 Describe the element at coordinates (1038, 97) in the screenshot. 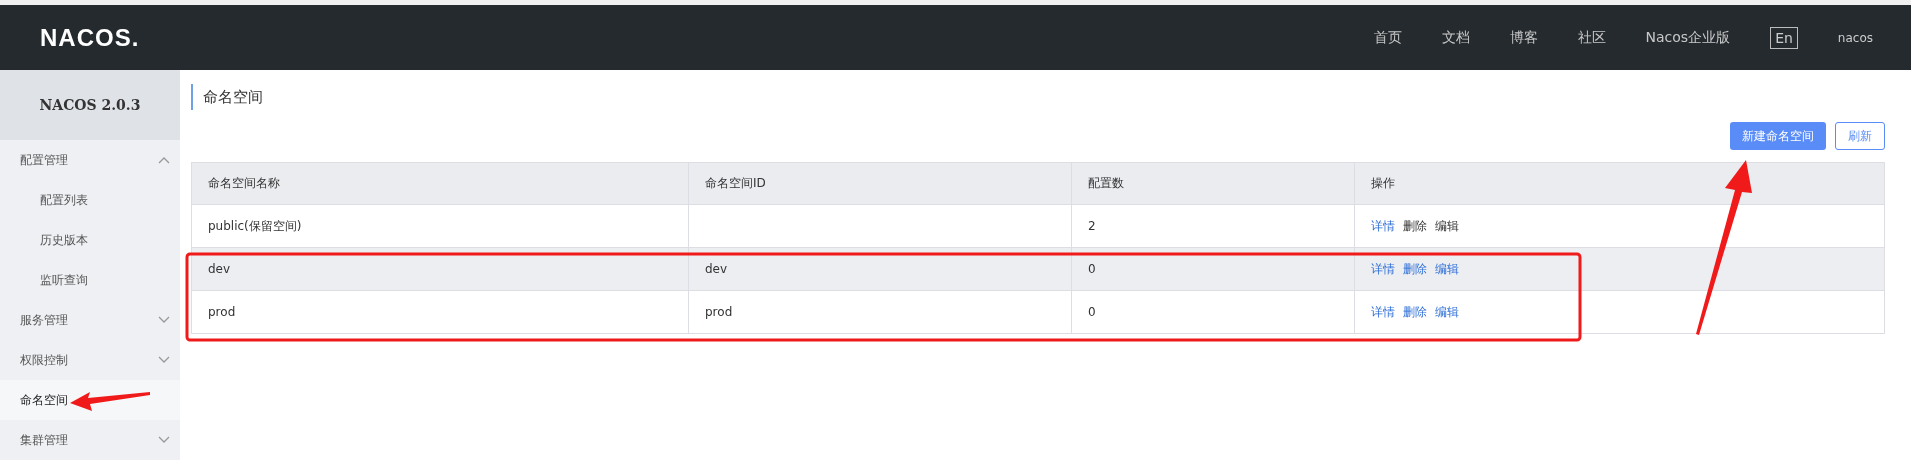

I see `page-title: 命名空间` at that location.